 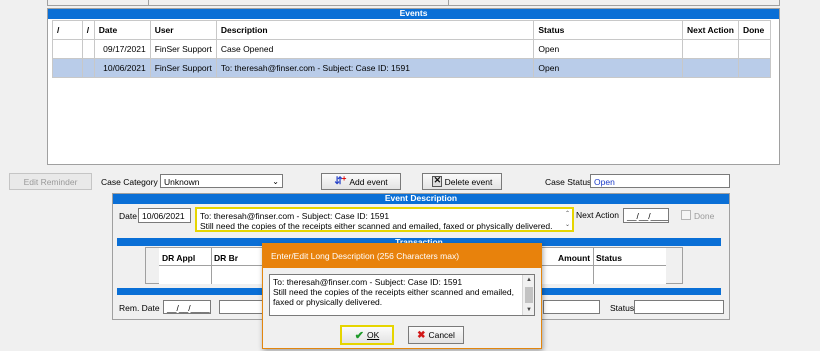 What do you see at coordinates (468, 181) in the screenshot?
I see `delete-event-label: Delete event` at bounding box center [468, 181].